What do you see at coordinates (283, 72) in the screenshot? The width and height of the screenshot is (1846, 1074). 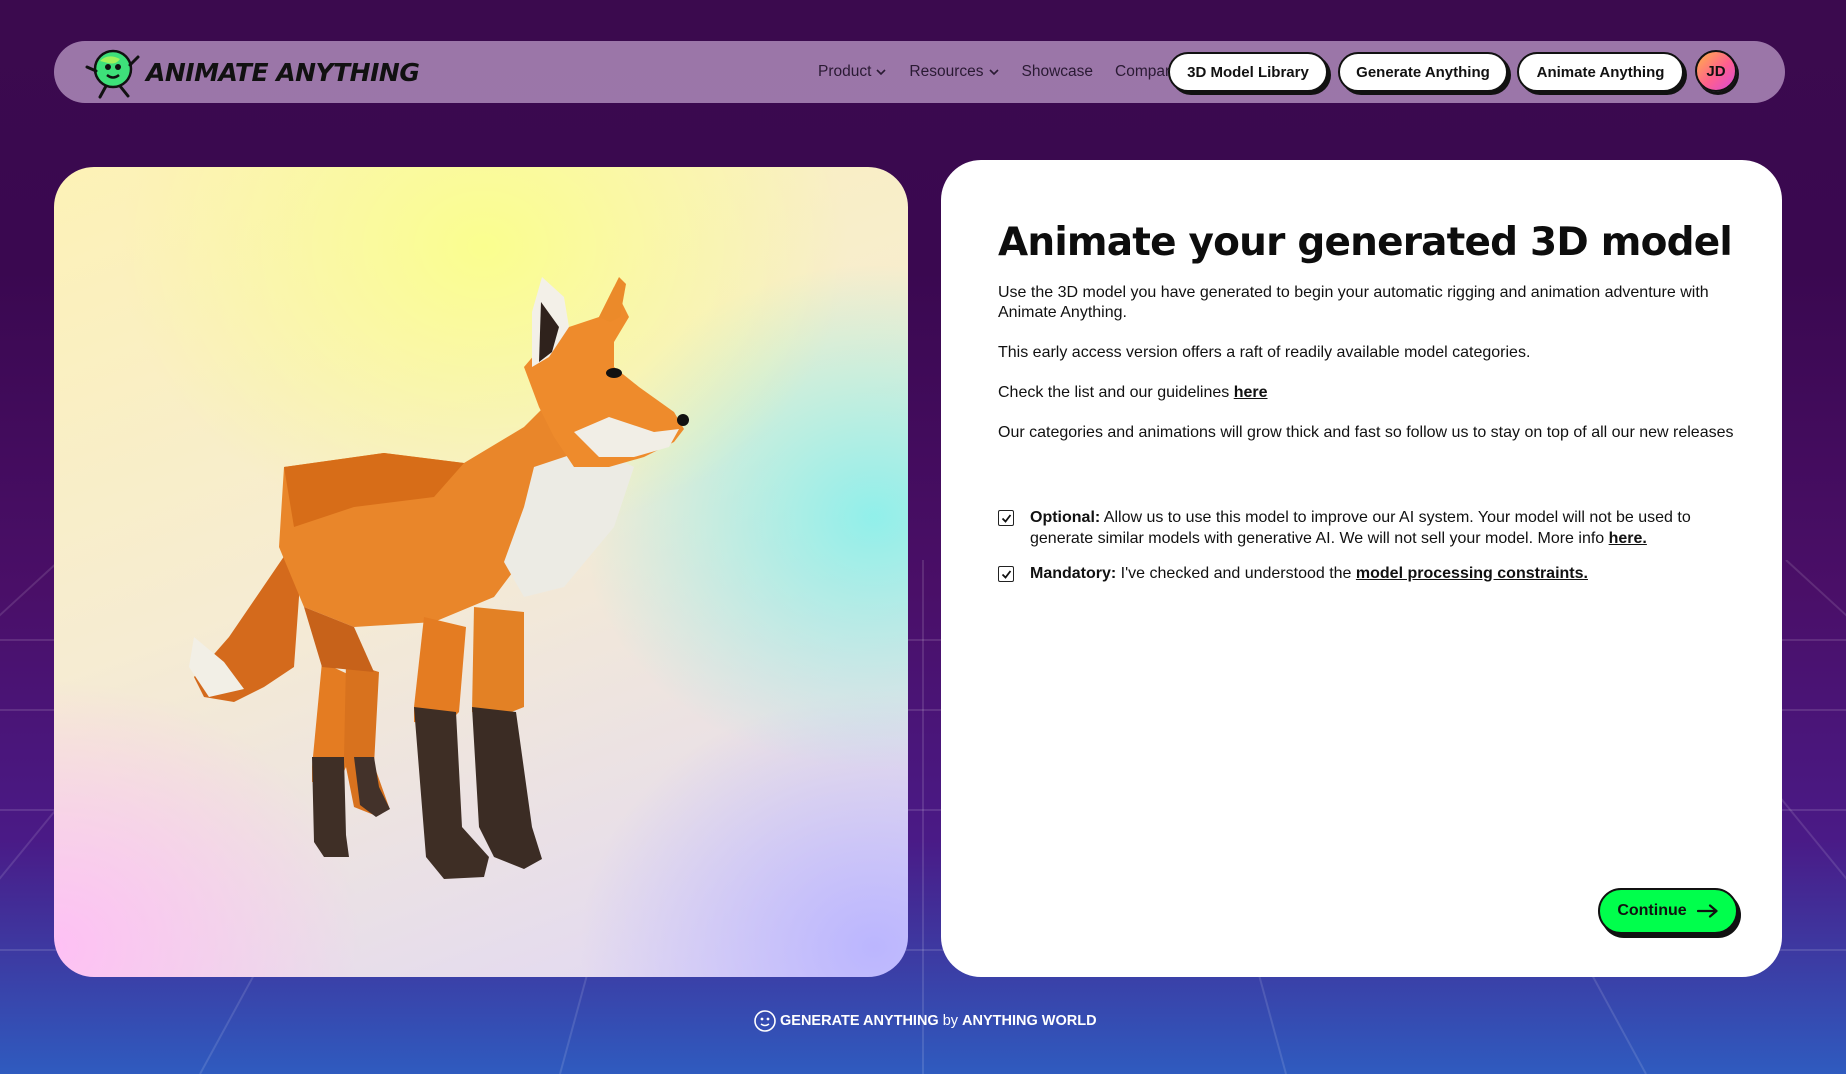 I see `brand-name: ANIMATE ANYTHING` at bounding box center [283, 72].